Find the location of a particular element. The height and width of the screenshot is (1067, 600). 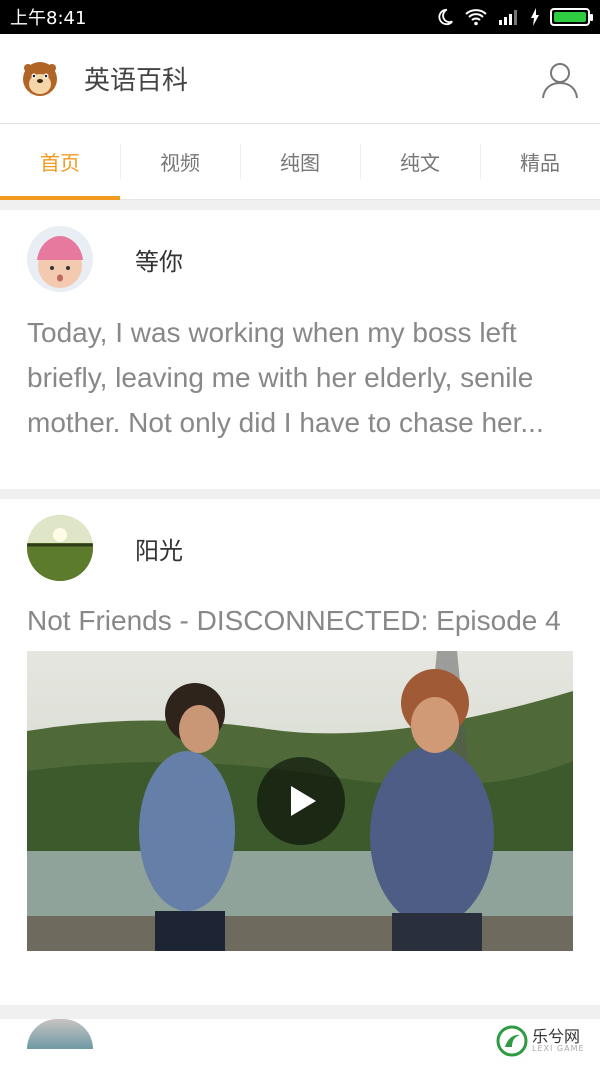

signal-icon is located at coordinates (508, 17).